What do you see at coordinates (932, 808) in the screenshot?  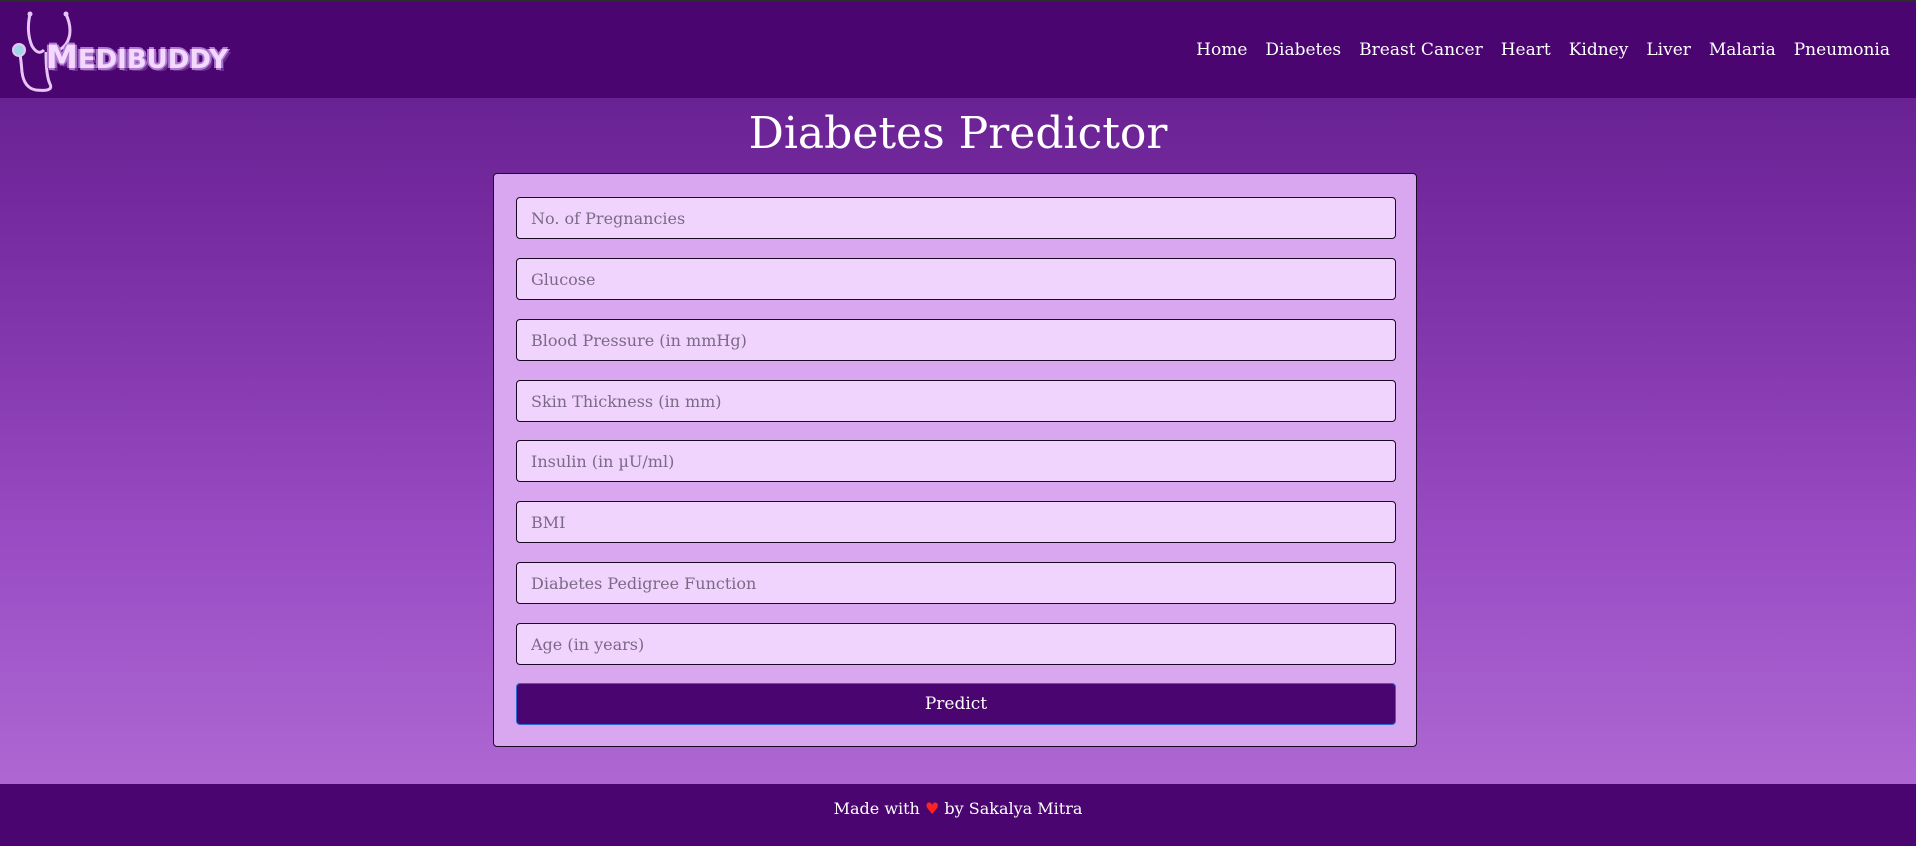 I see `heart-icon: ♥` at bounding box center [932, 808].